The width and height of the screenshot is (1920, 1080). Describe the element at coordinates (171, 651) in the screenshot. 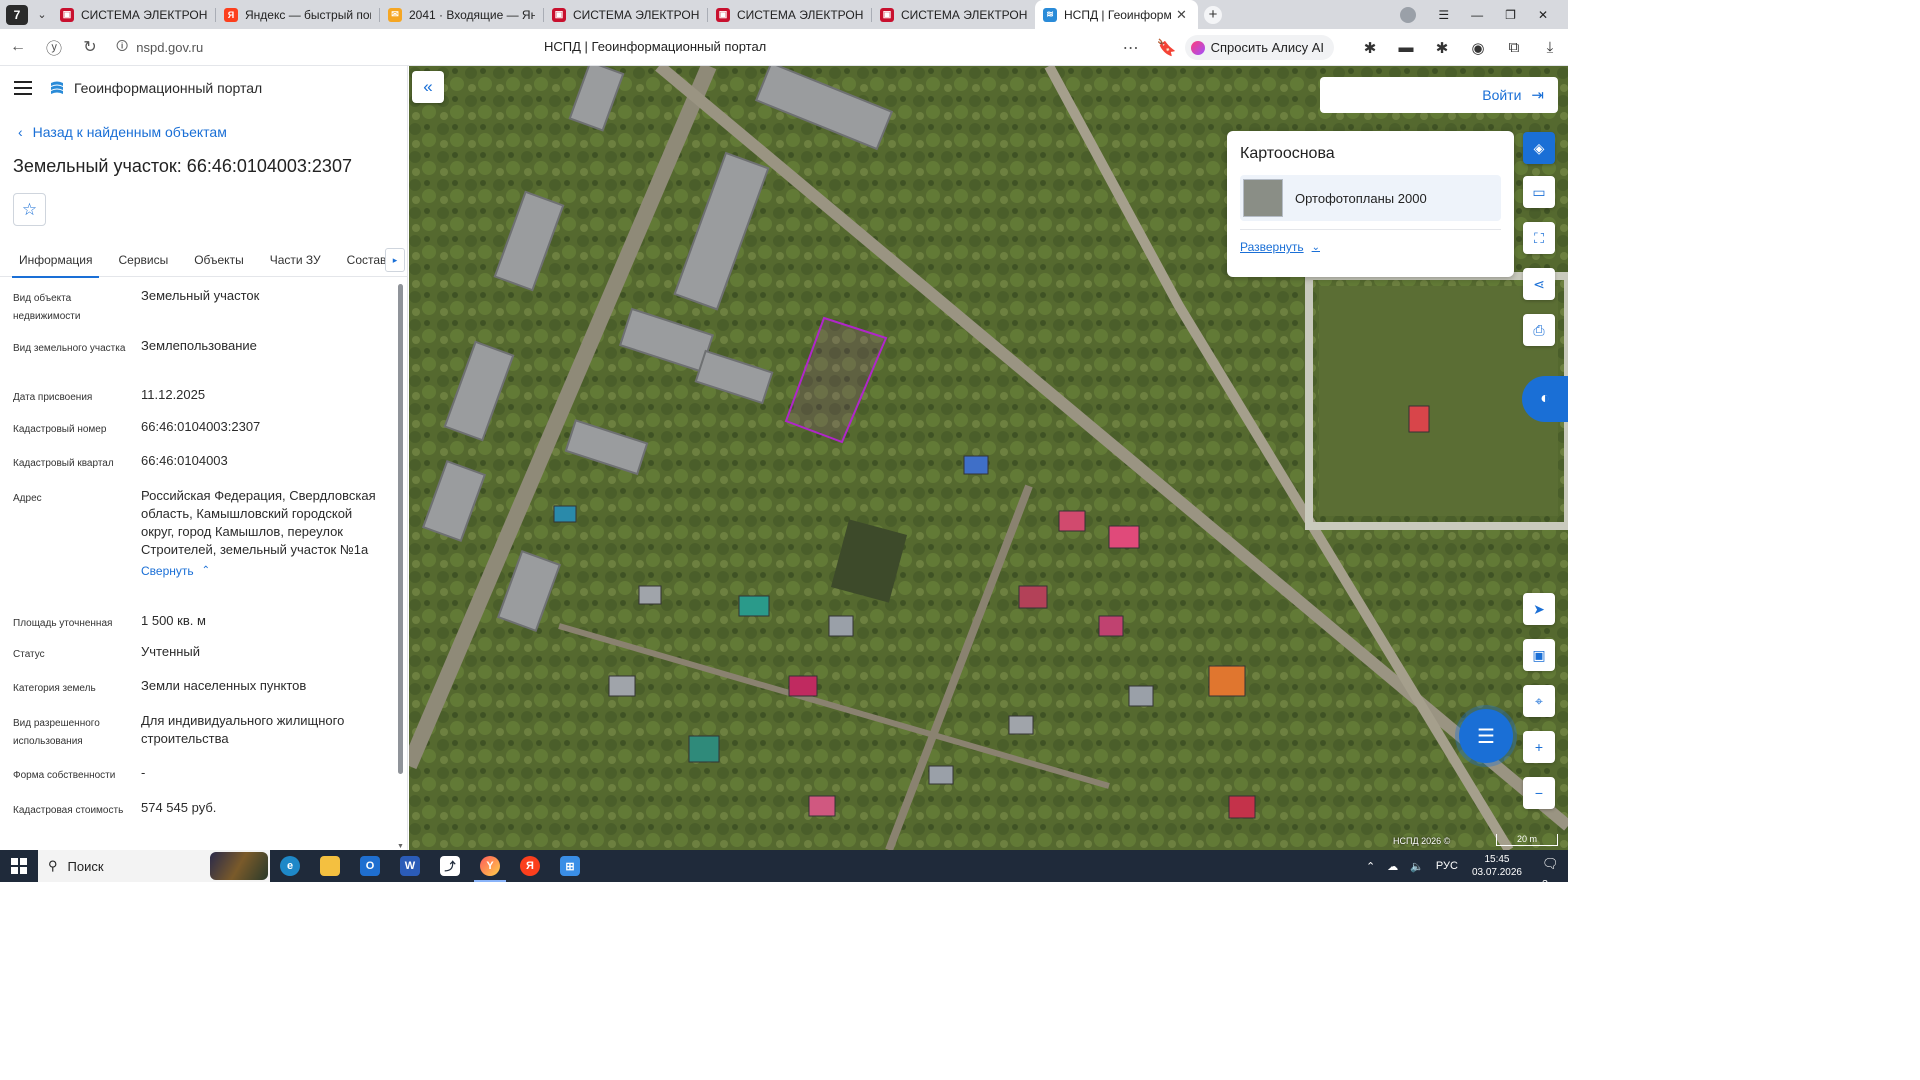

I see `info-value: Учтенный` at that location.